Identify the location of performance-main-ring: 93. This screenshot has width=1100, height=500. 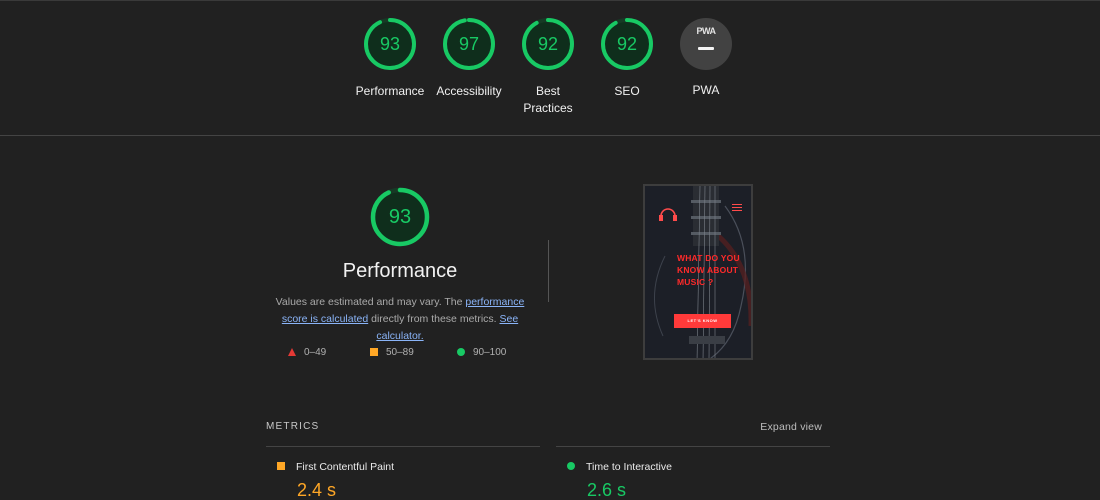
(400, 217).